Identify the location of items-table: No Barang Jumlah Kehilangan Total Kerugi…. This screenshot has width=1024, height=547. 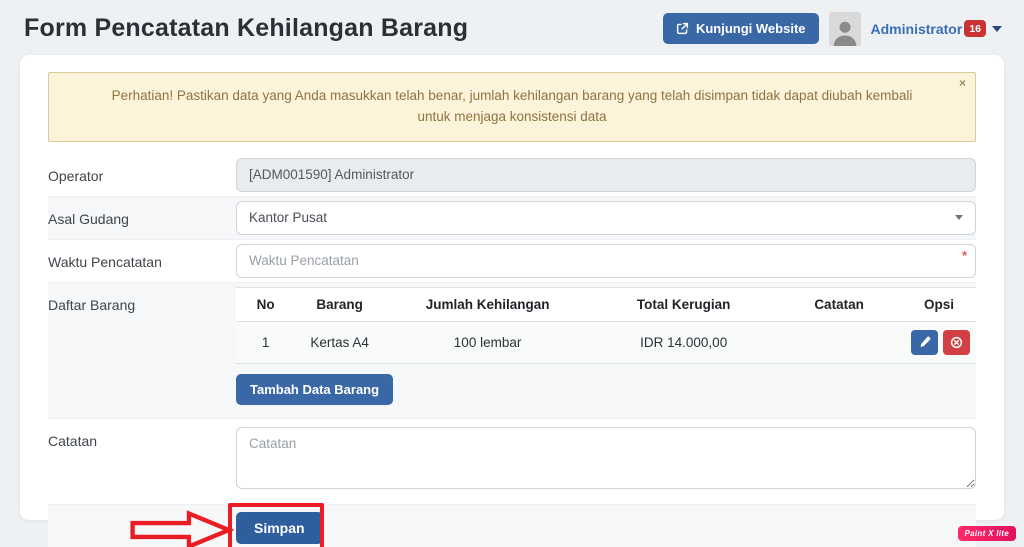
(606, 325).